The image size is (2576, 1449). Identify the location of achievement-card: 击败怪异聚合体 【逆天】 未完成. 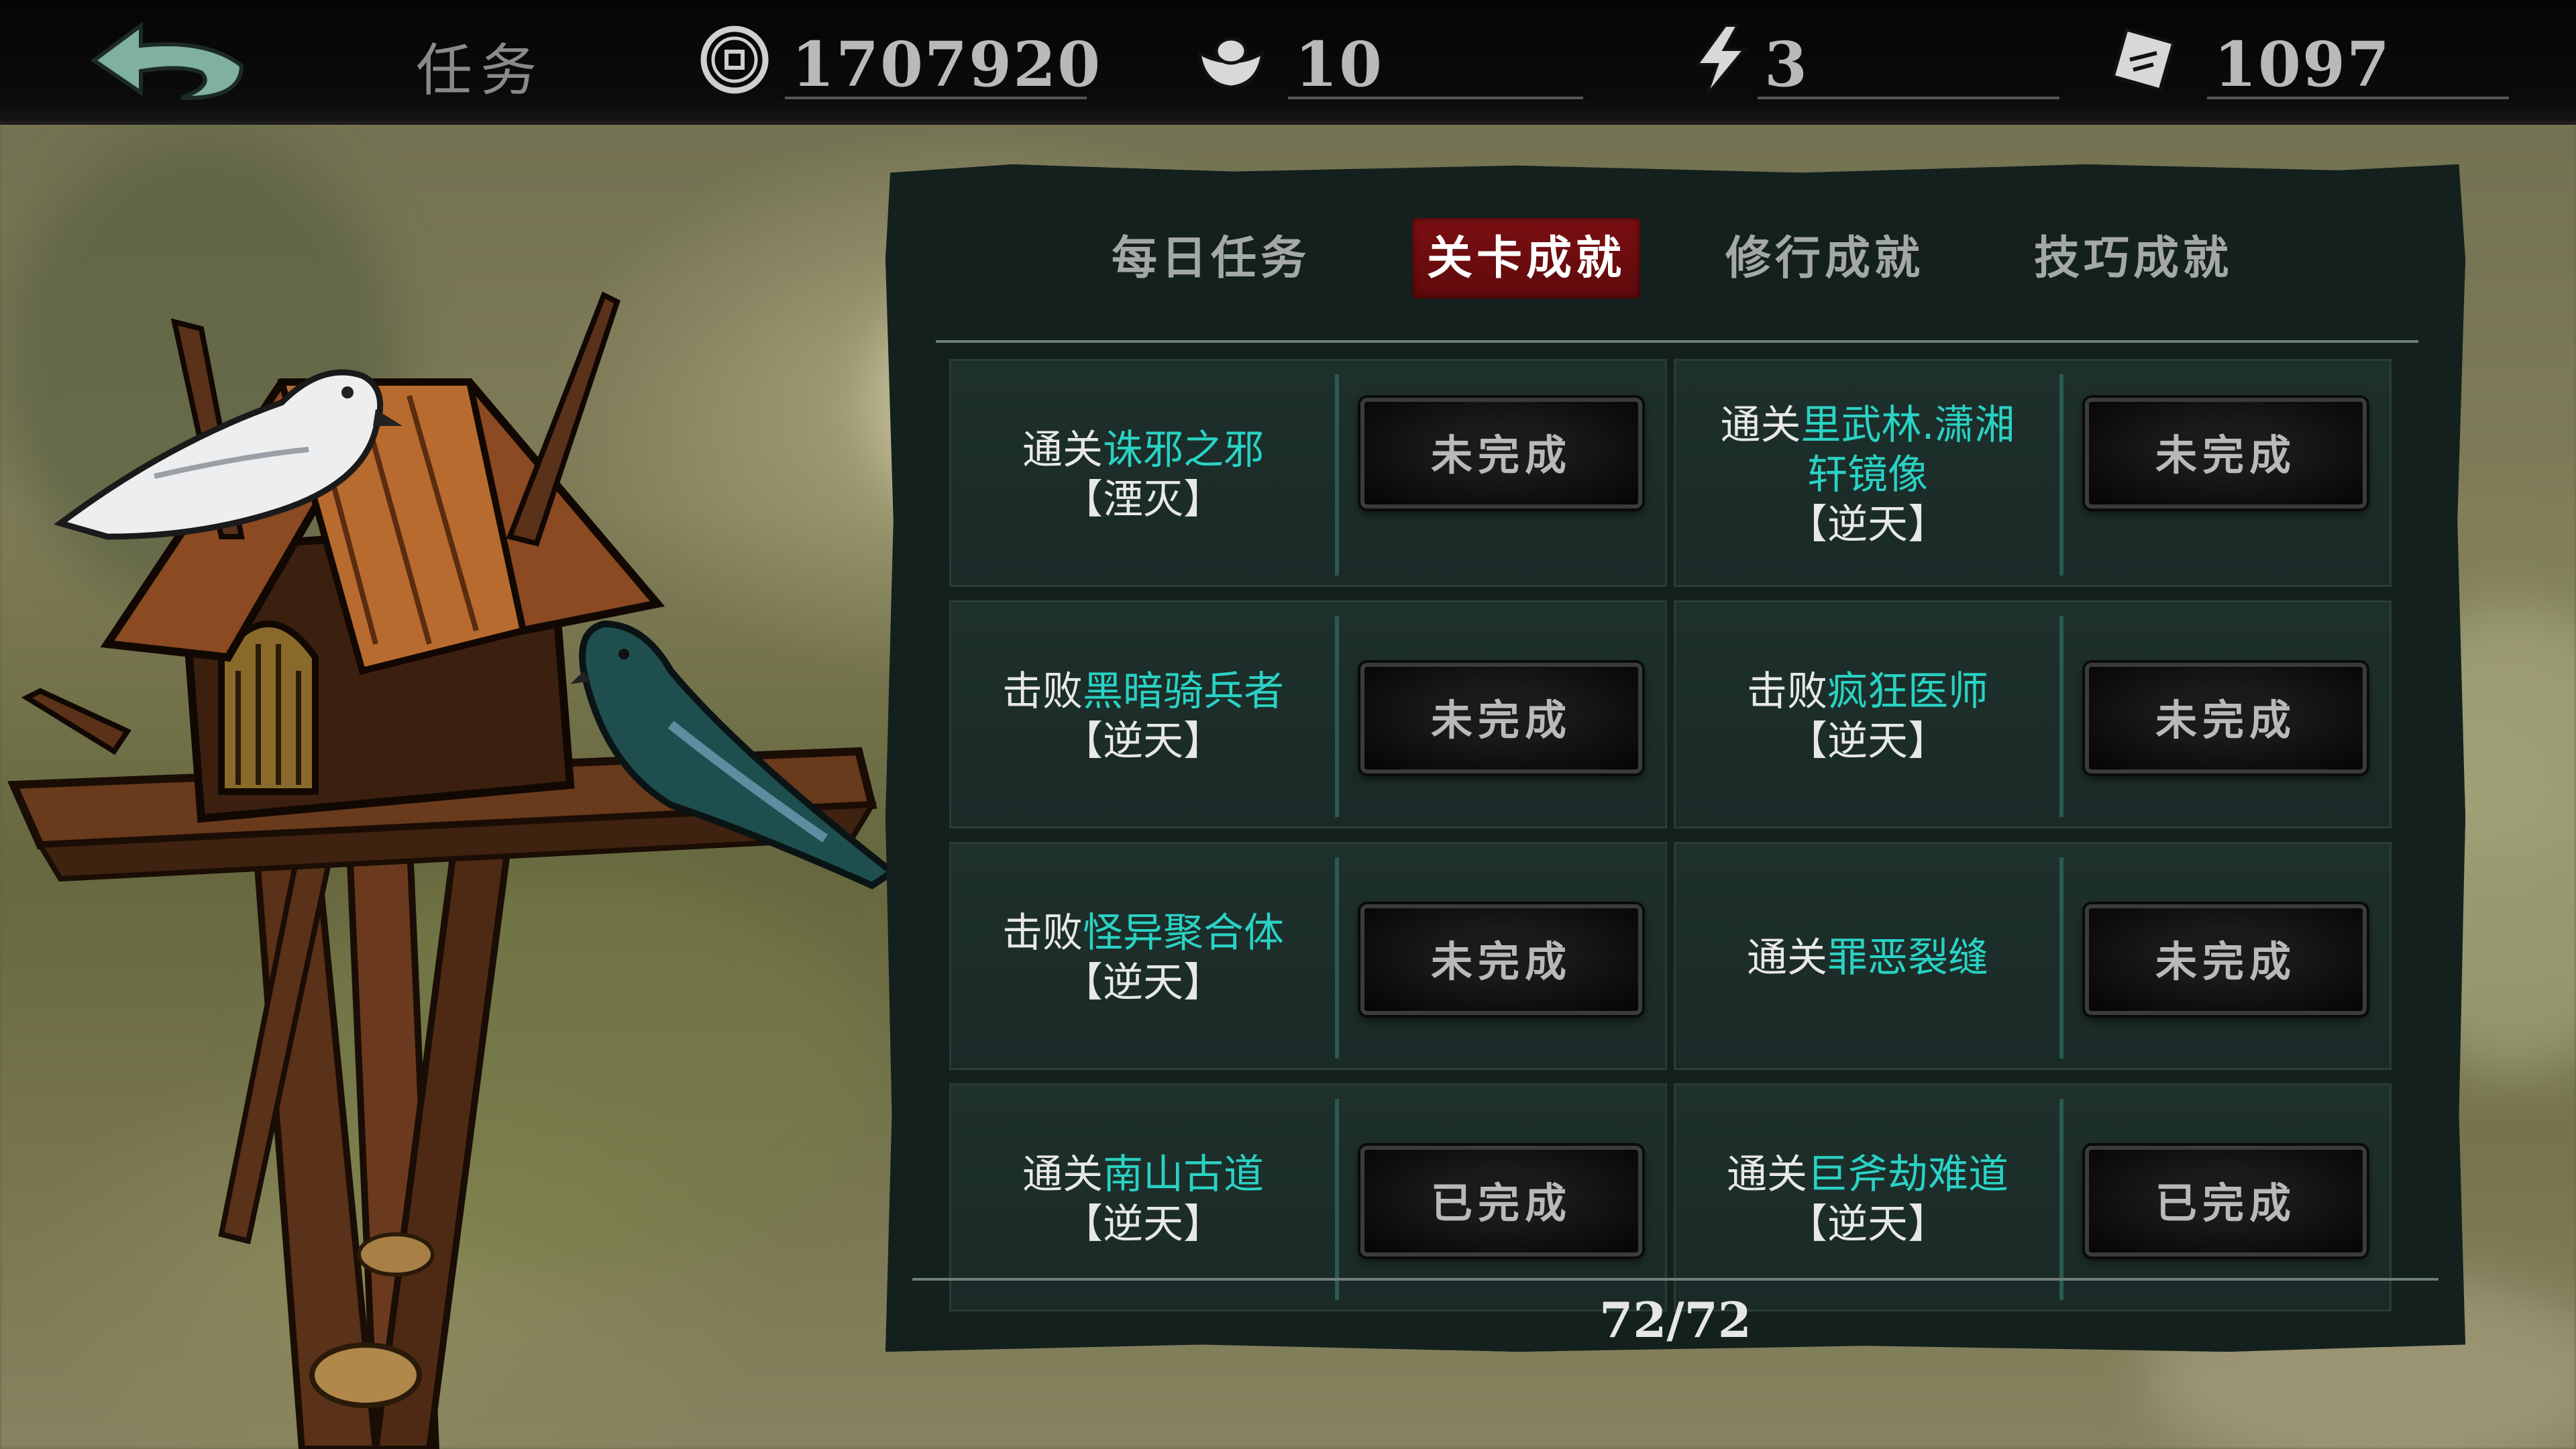
(1308, 956).